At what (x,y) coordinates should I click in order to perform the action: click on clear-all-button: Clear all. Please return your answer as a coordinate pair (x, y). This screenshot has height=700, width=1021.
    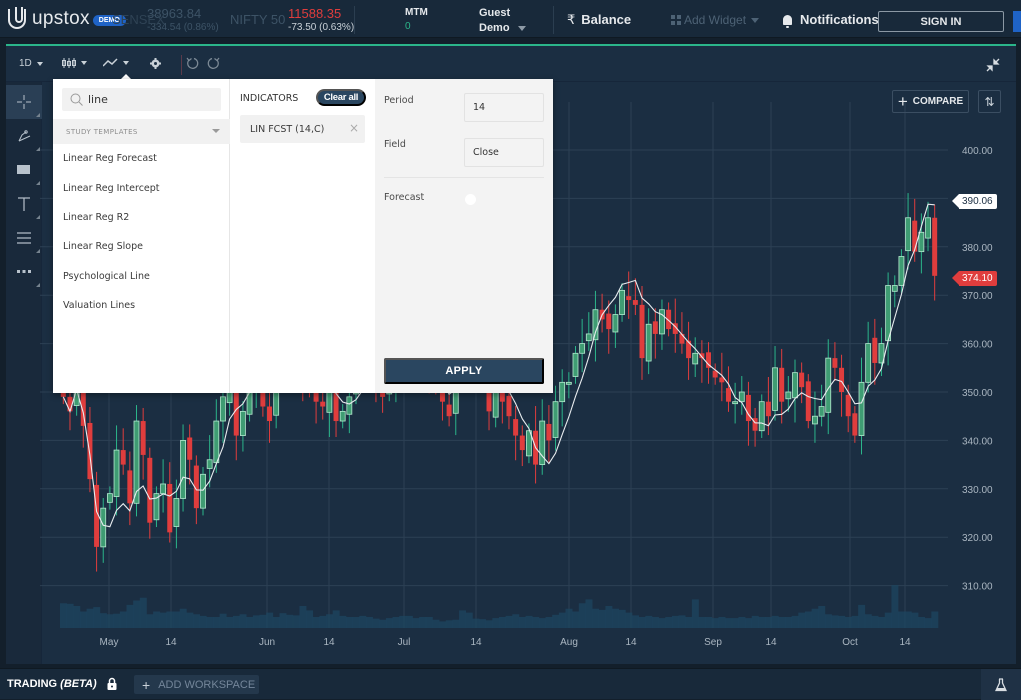
    Looking at the image, I should click on (341, 97).